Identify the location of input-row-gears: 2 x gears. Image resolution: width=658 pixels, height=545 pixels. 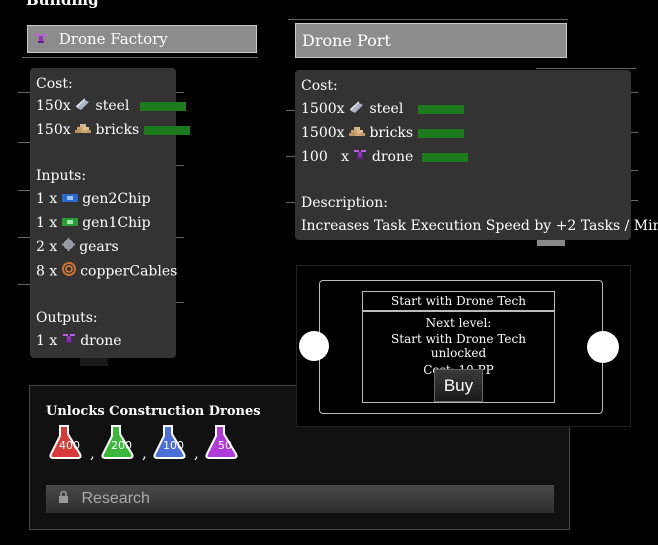
(77, 247).